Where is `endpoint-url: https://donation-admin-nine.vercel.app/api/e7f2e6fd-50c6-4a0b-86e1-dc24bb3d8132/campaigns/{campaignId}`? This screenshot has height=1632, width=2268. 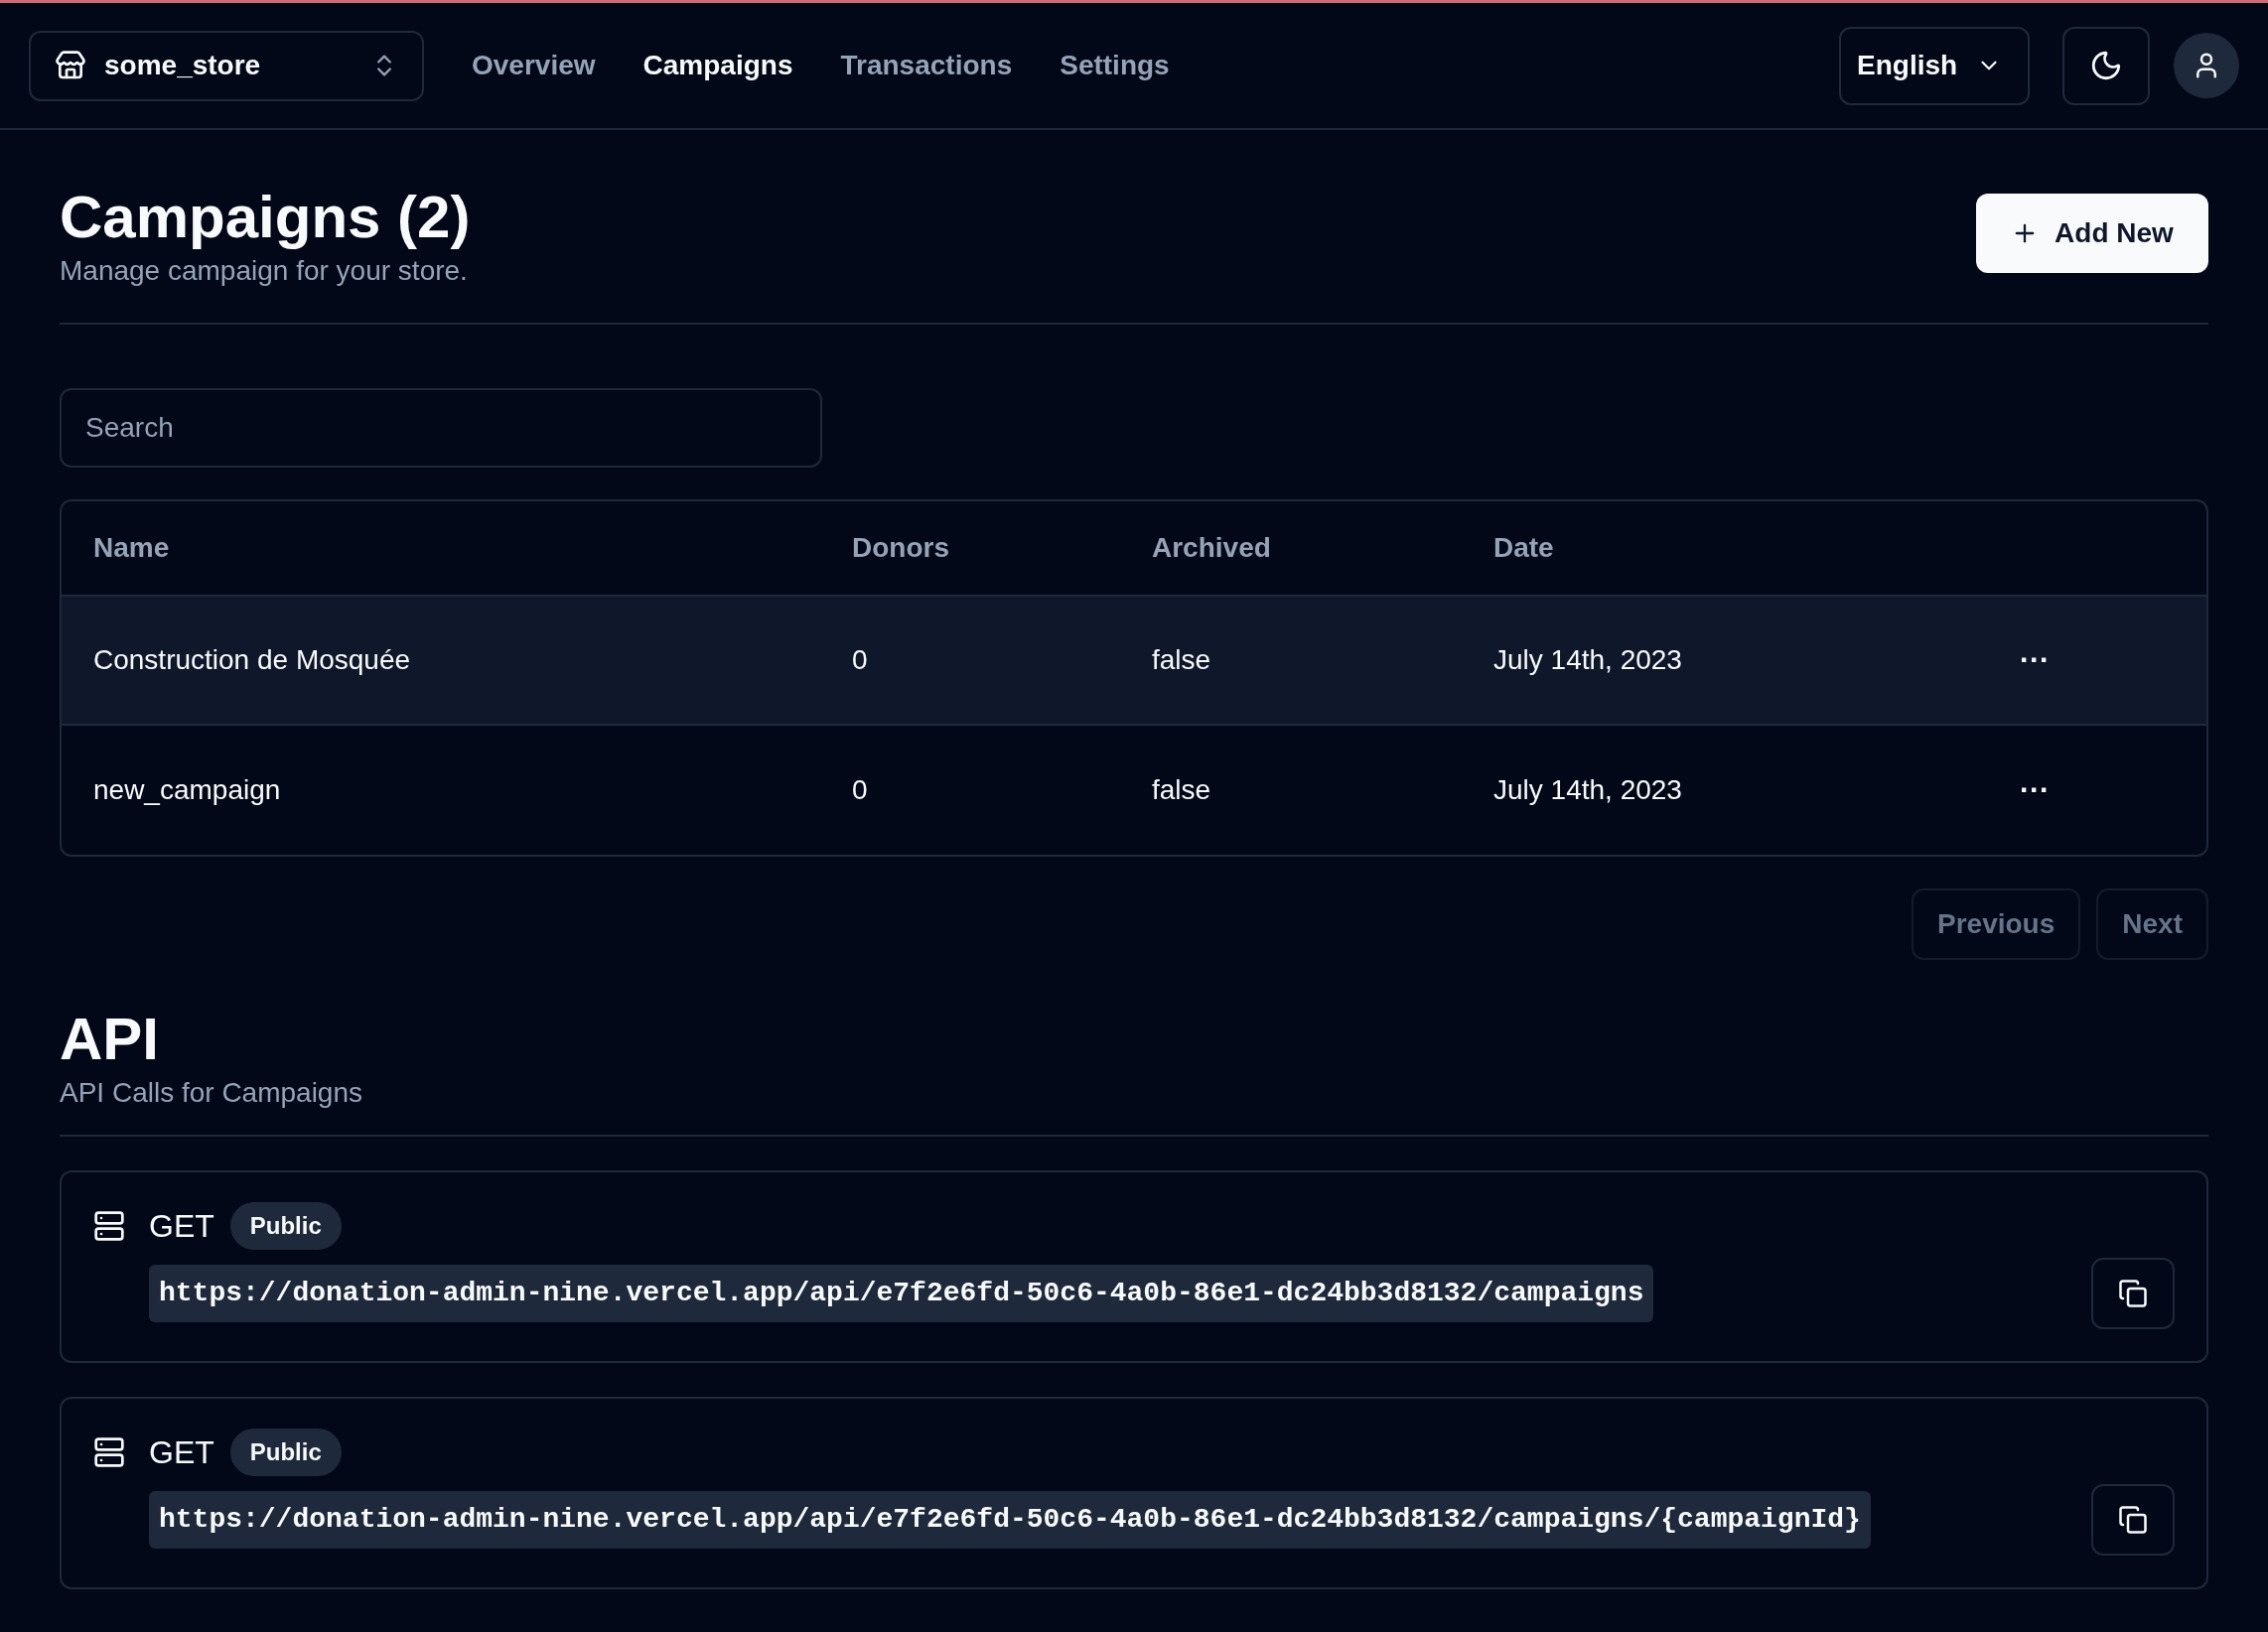 endpoint-url: https://donation-admin-nine.vercel.app/api/e7f2e6fd-50c6-4a0b-86e1-dc24bb3d8132/campaigns/{campaignId} is located at coordinates (1010, 1520).